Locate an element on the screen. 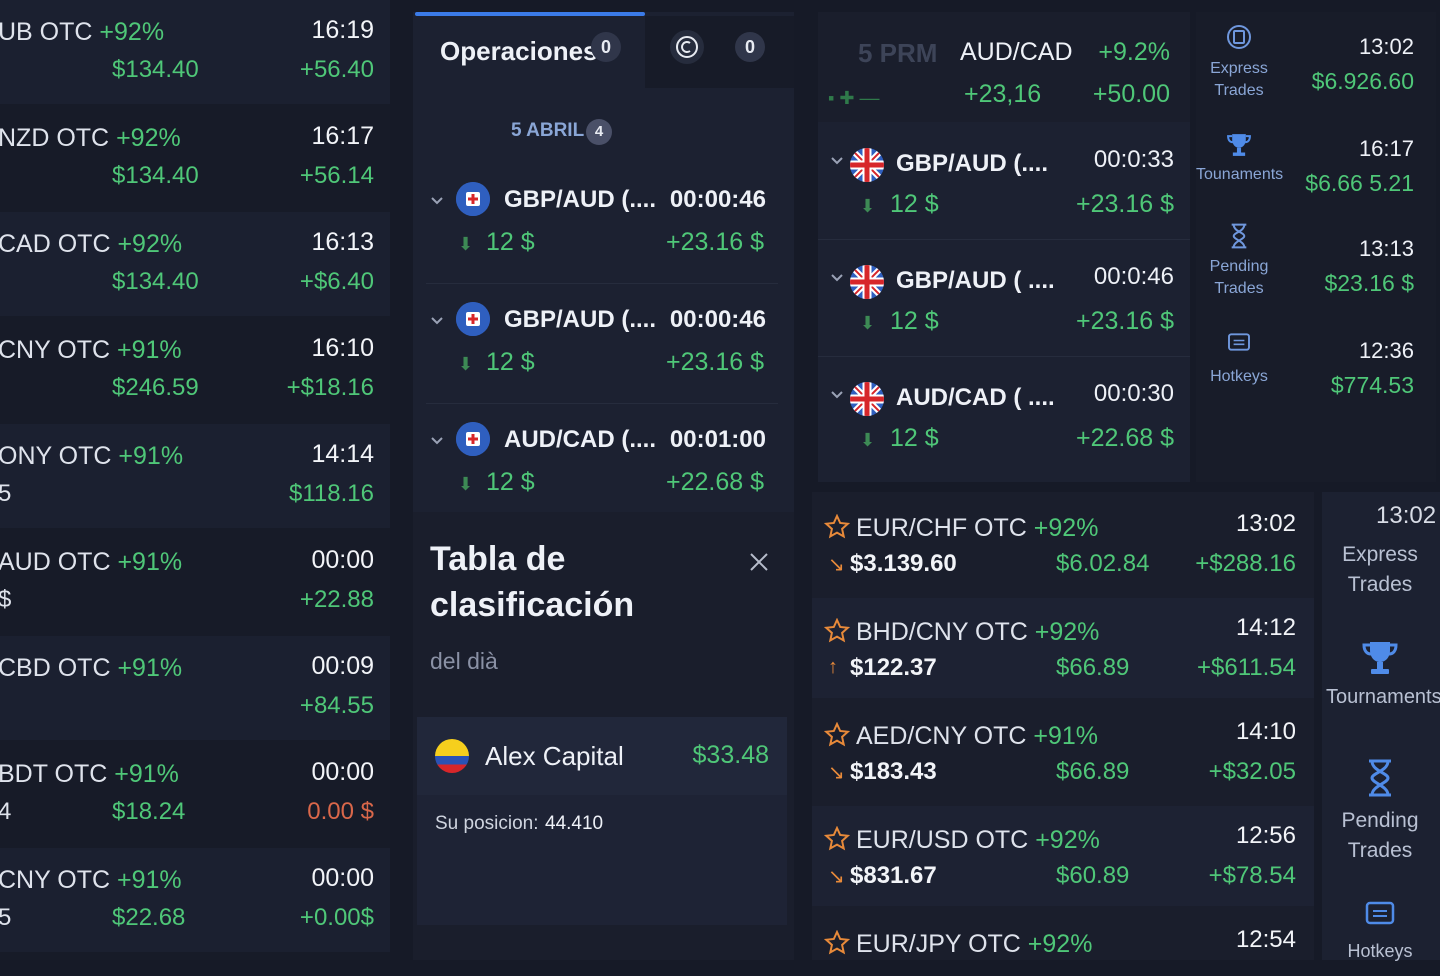  side-value-amount: $23.16 $ is located at coordinates (1369, 283).